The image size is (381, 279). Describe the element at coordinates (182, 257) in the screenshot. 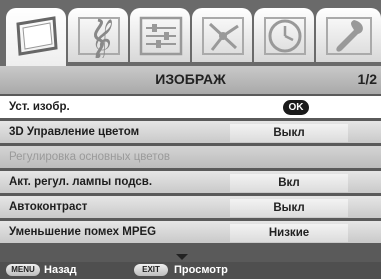

I see `scroll-down-icon` at that location.